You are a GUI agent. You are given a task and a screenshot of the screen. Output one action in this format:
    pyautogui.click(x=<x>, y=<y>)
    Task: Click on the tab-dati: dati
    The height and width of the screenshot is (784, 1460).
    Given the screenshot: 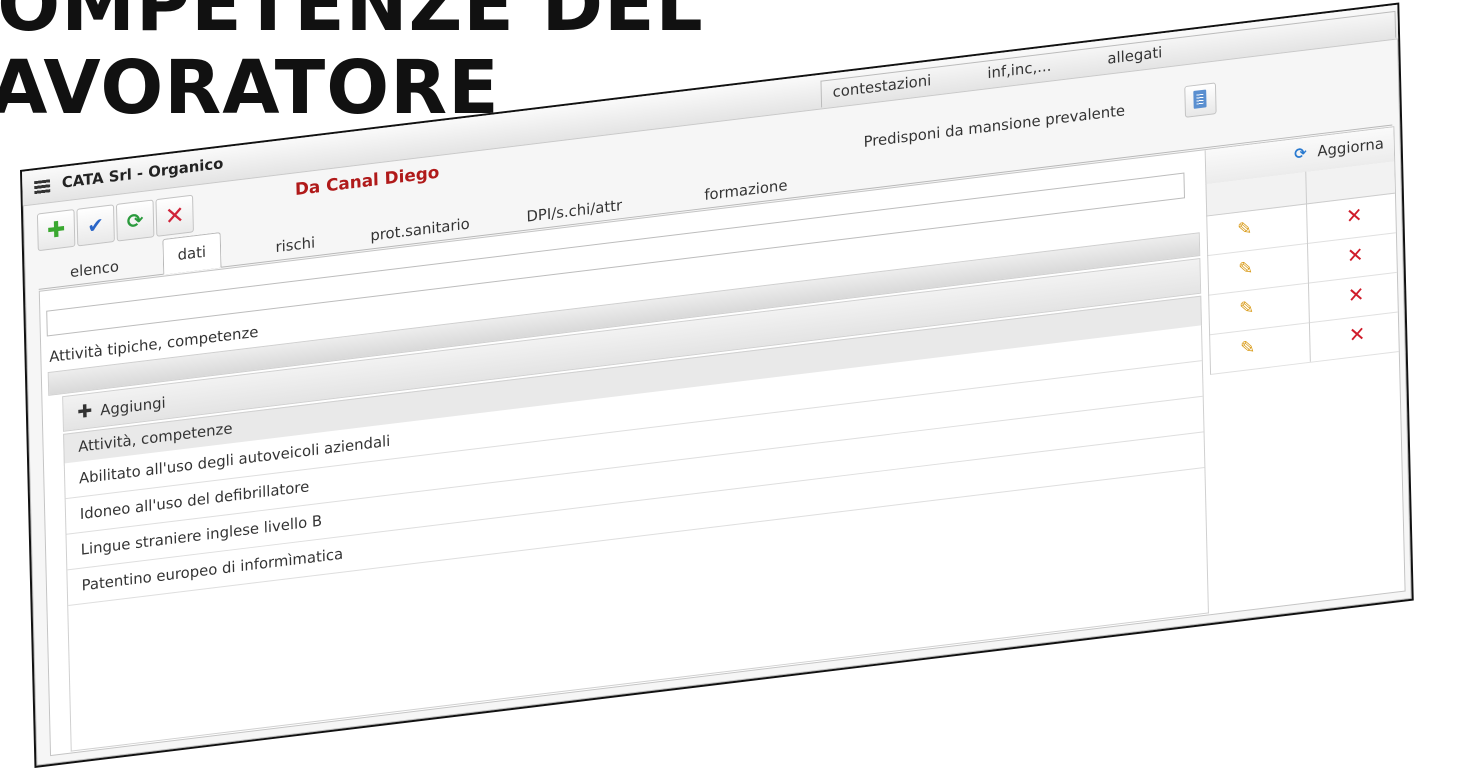 What is the action you would take?
    pyautogui.click(x=192, y=253)
    